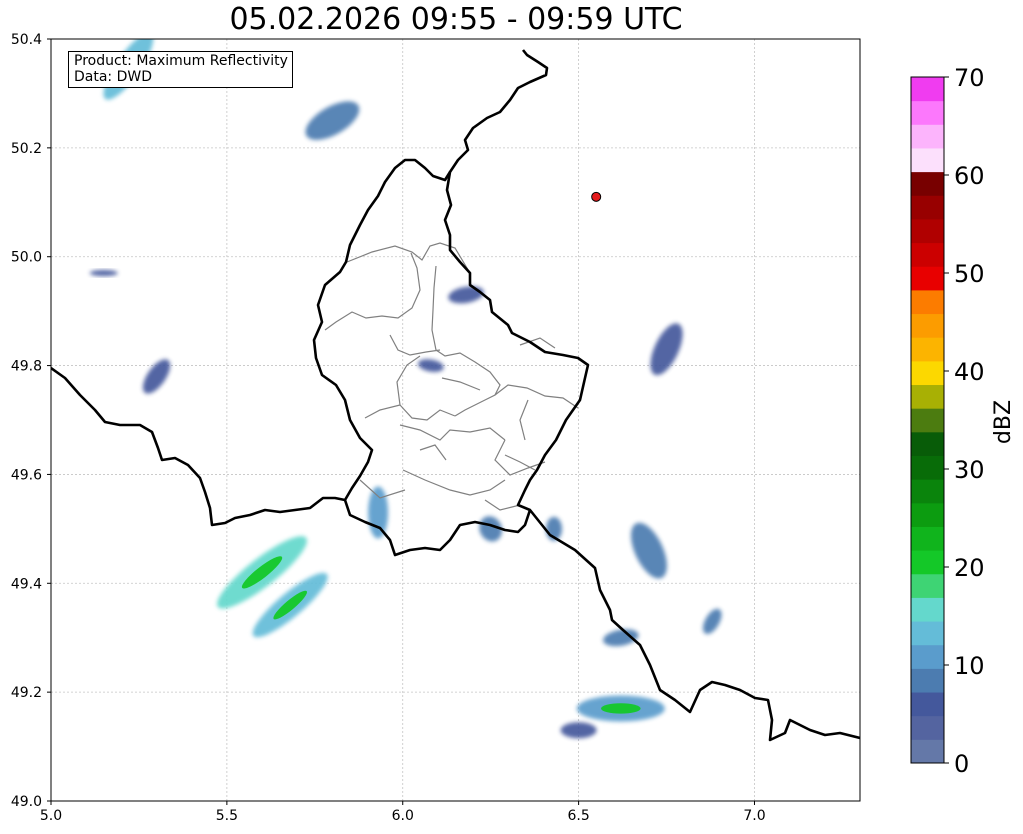  Describe the element at coordinates (754, 816) in the screenshot. I see `x-tick-label: 7.0` at that location.